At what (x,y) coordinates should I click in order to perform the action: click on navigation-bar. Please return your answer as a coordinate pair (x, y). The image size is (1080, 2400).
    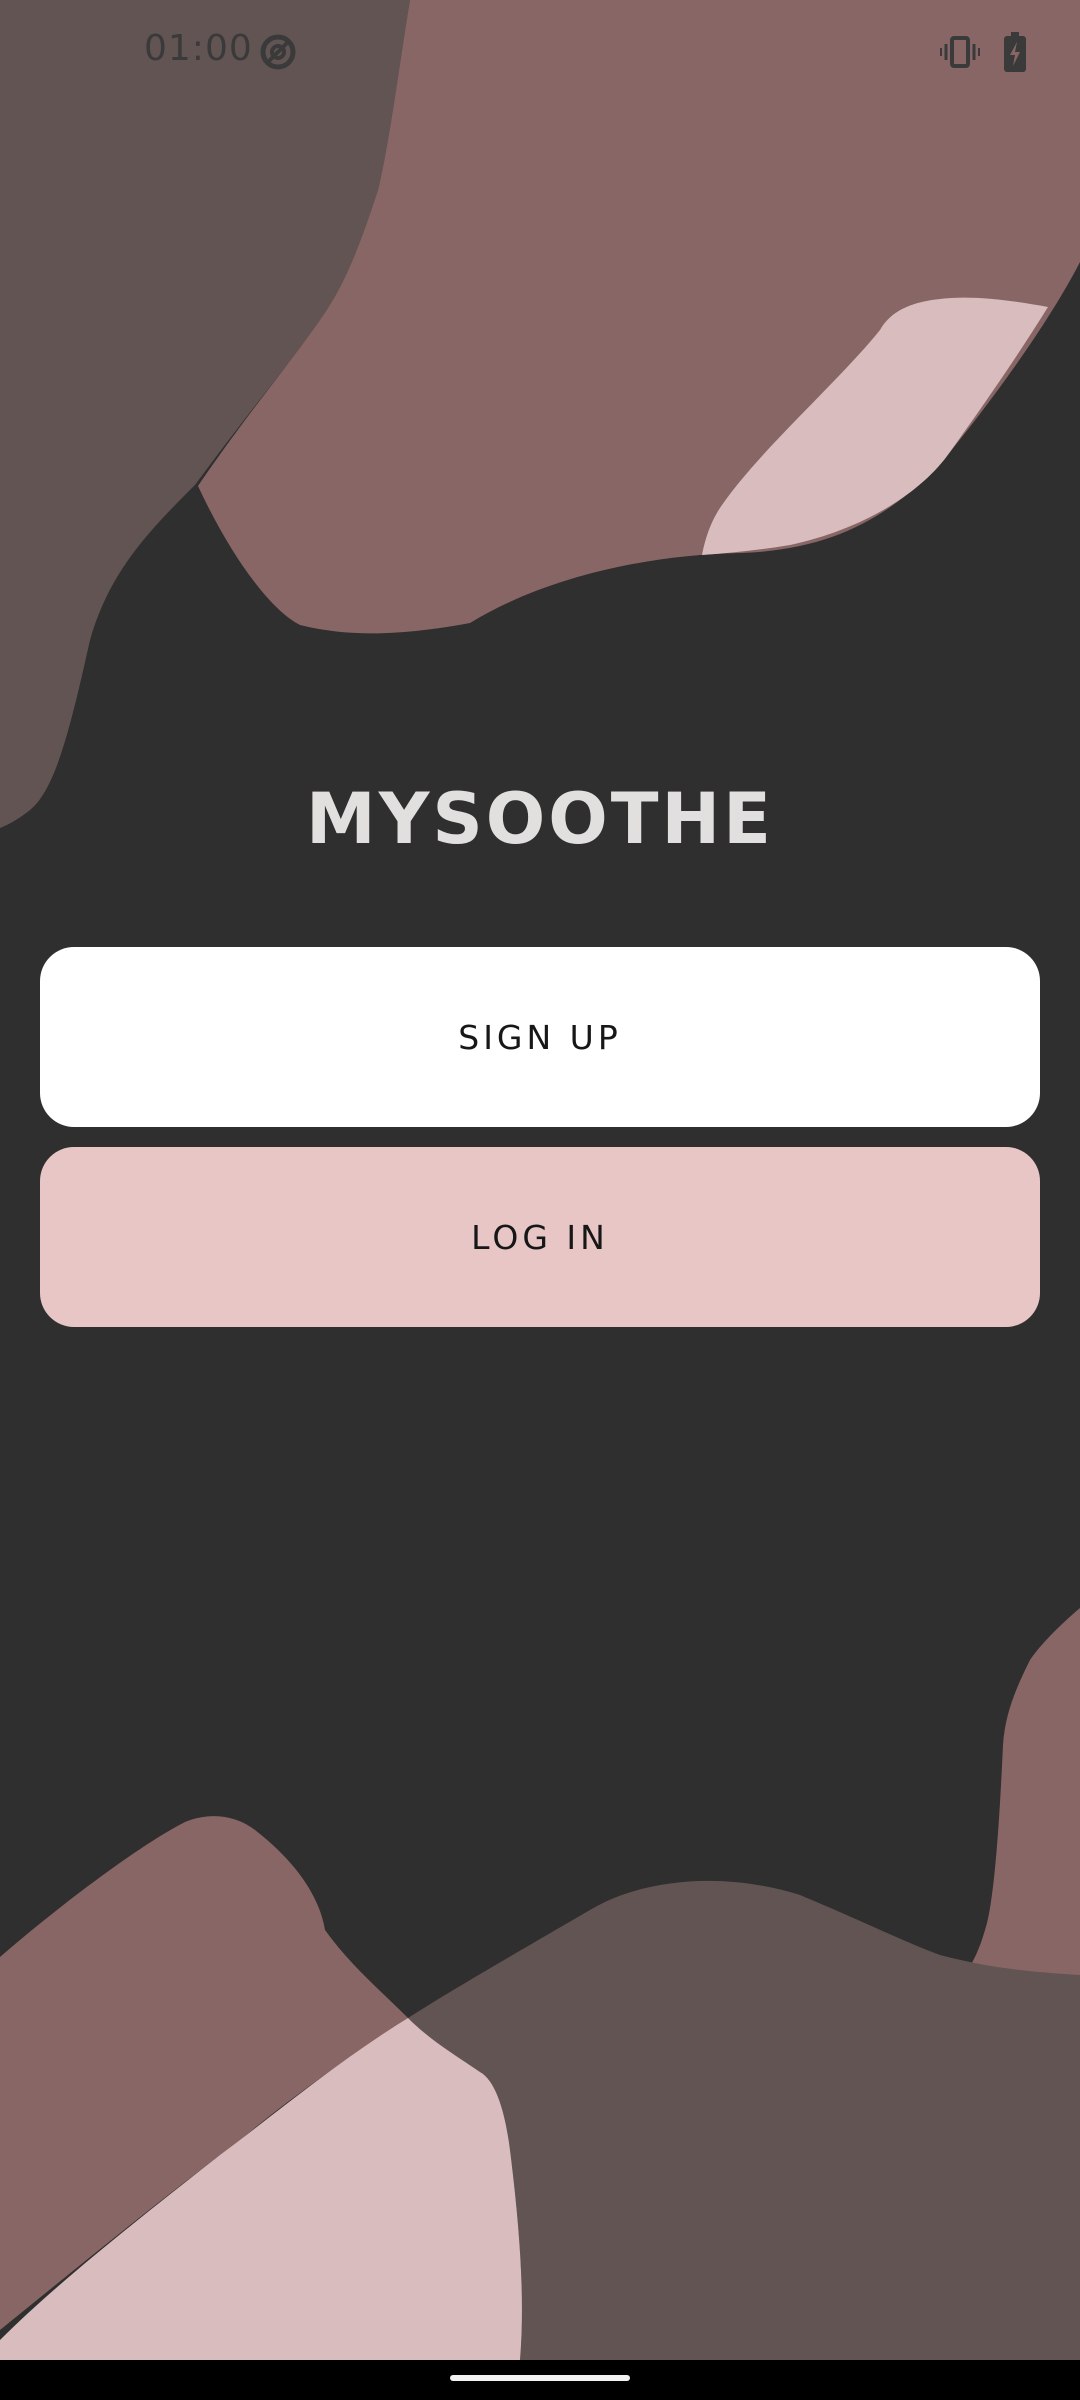
    Looking at the image, I should click on (540, 2380).